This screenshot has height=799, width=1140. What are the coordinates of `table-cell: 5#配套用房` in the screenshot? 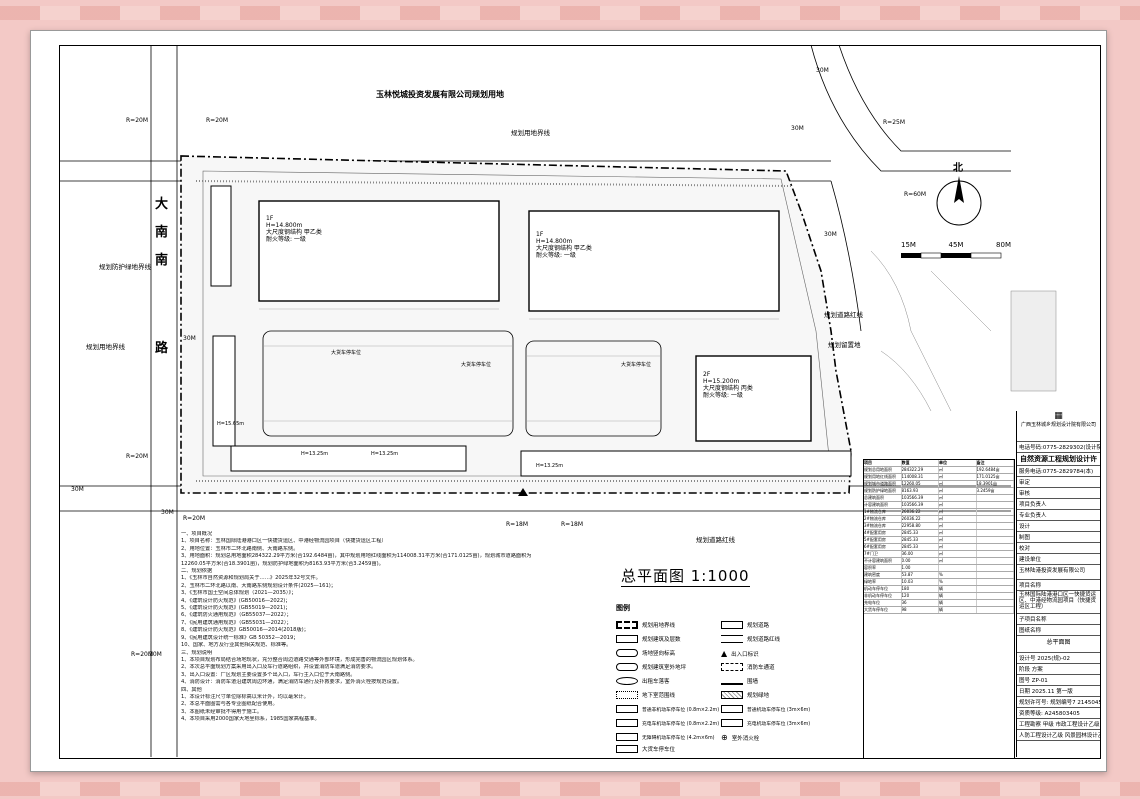 It's located at (883, 540).